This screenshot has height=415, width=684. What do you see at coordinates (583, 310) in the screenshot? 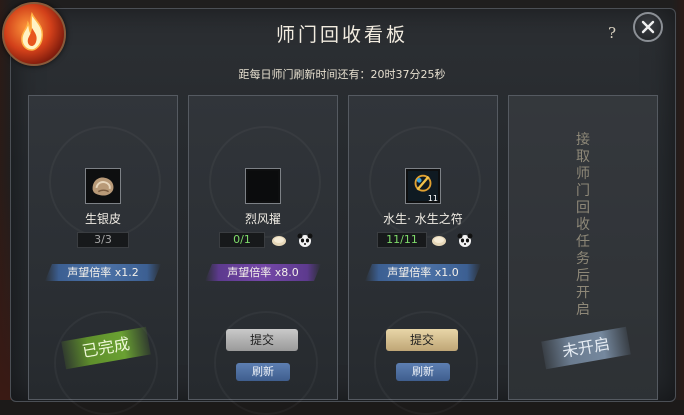
I see `locked-hint-char: 启` at bounding box center [583, 310].